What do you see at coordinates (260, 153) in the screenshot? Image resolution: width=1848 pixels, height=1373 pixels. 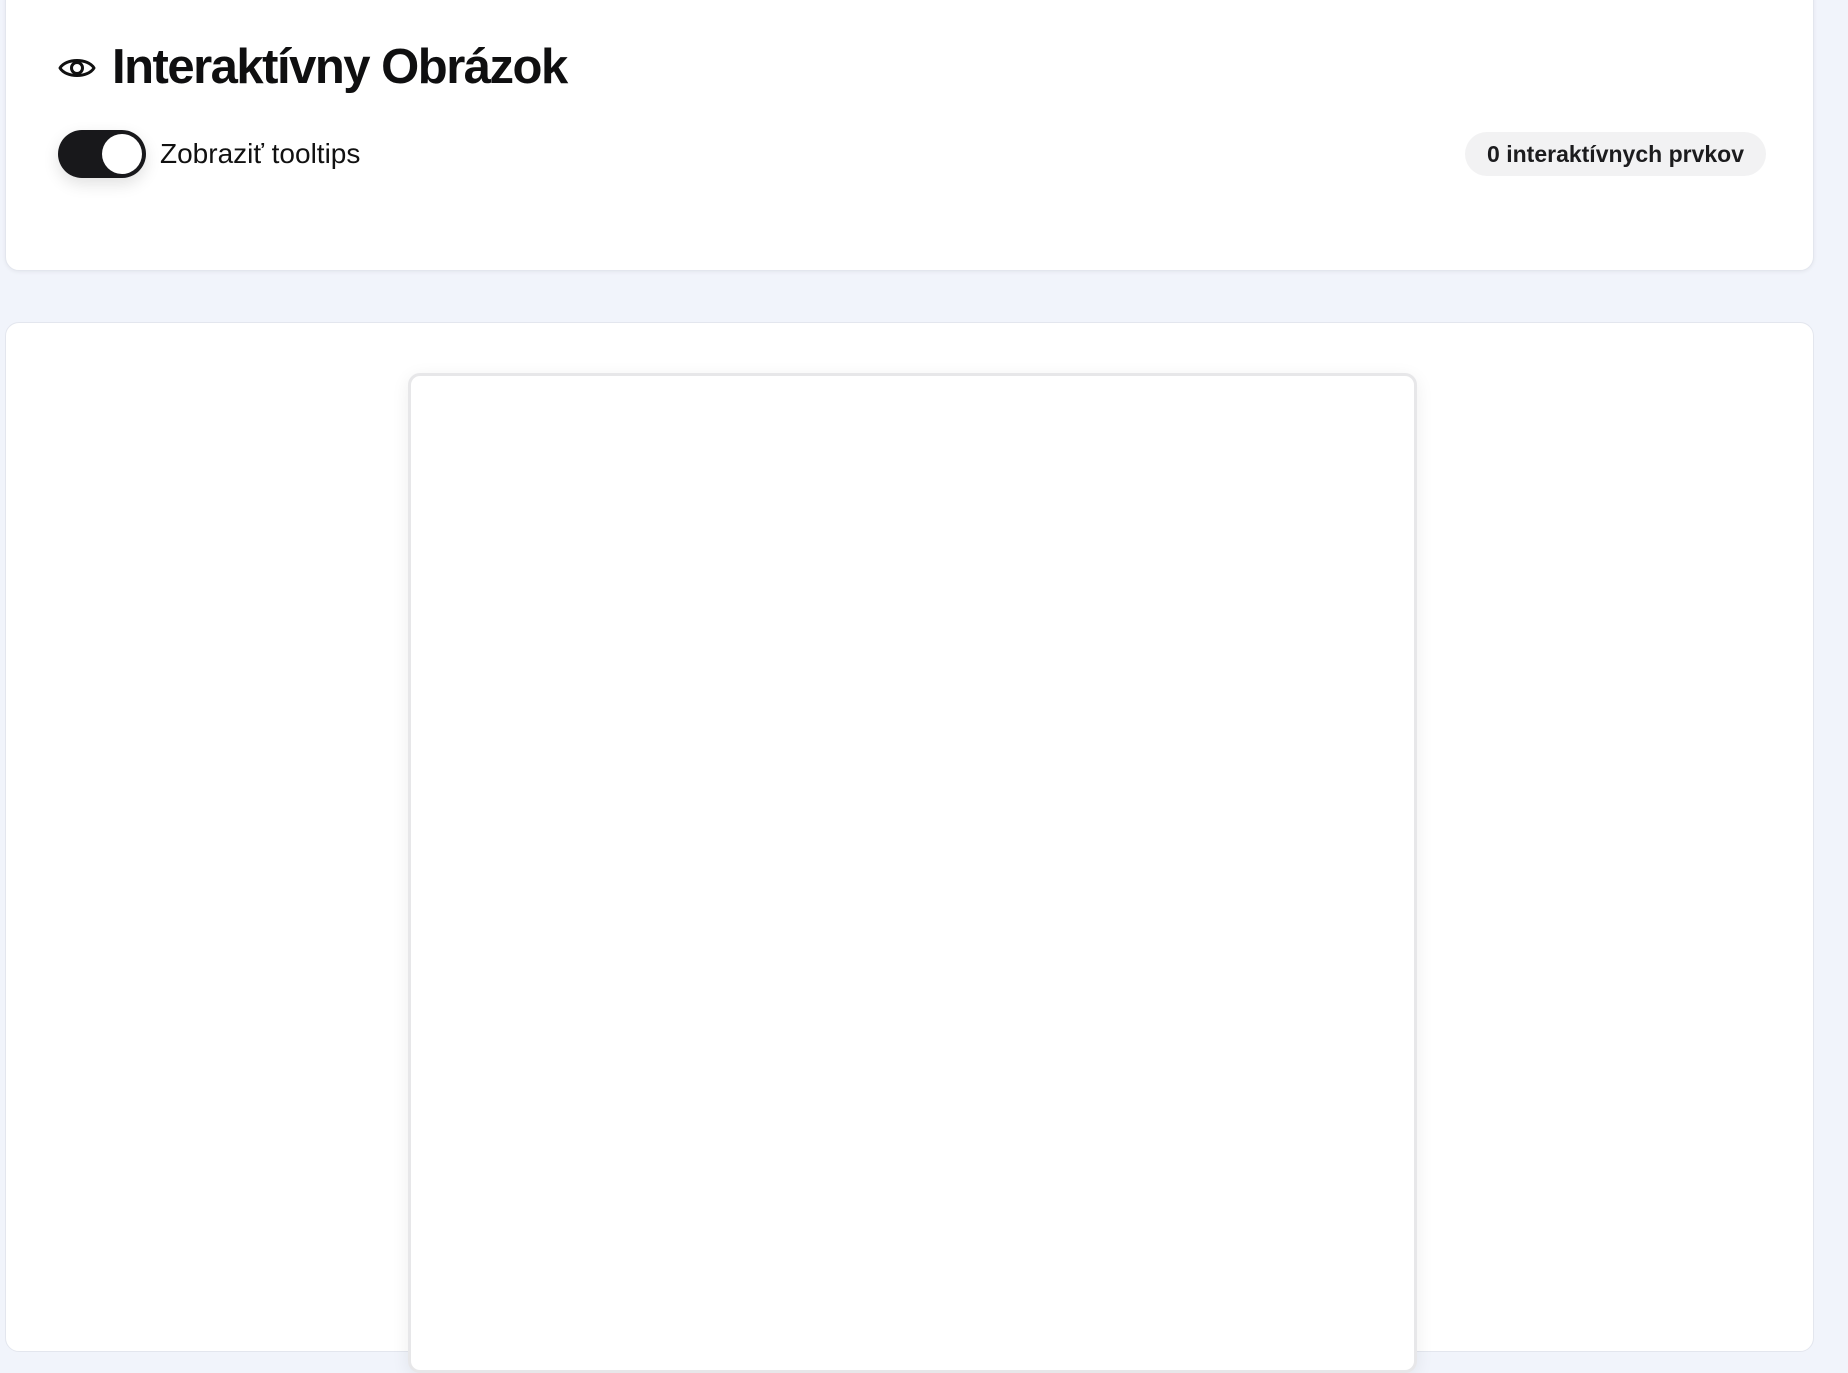 I see `tooltip-toggle-label: Zobraziť tooltips` at bounding box center [260, 153].